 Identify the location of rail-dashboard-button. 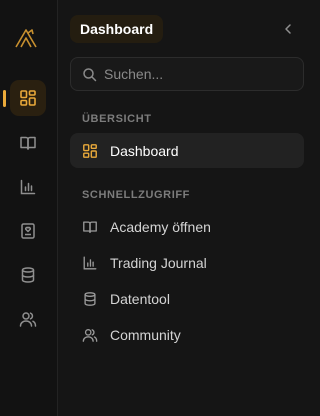
(28, 98).